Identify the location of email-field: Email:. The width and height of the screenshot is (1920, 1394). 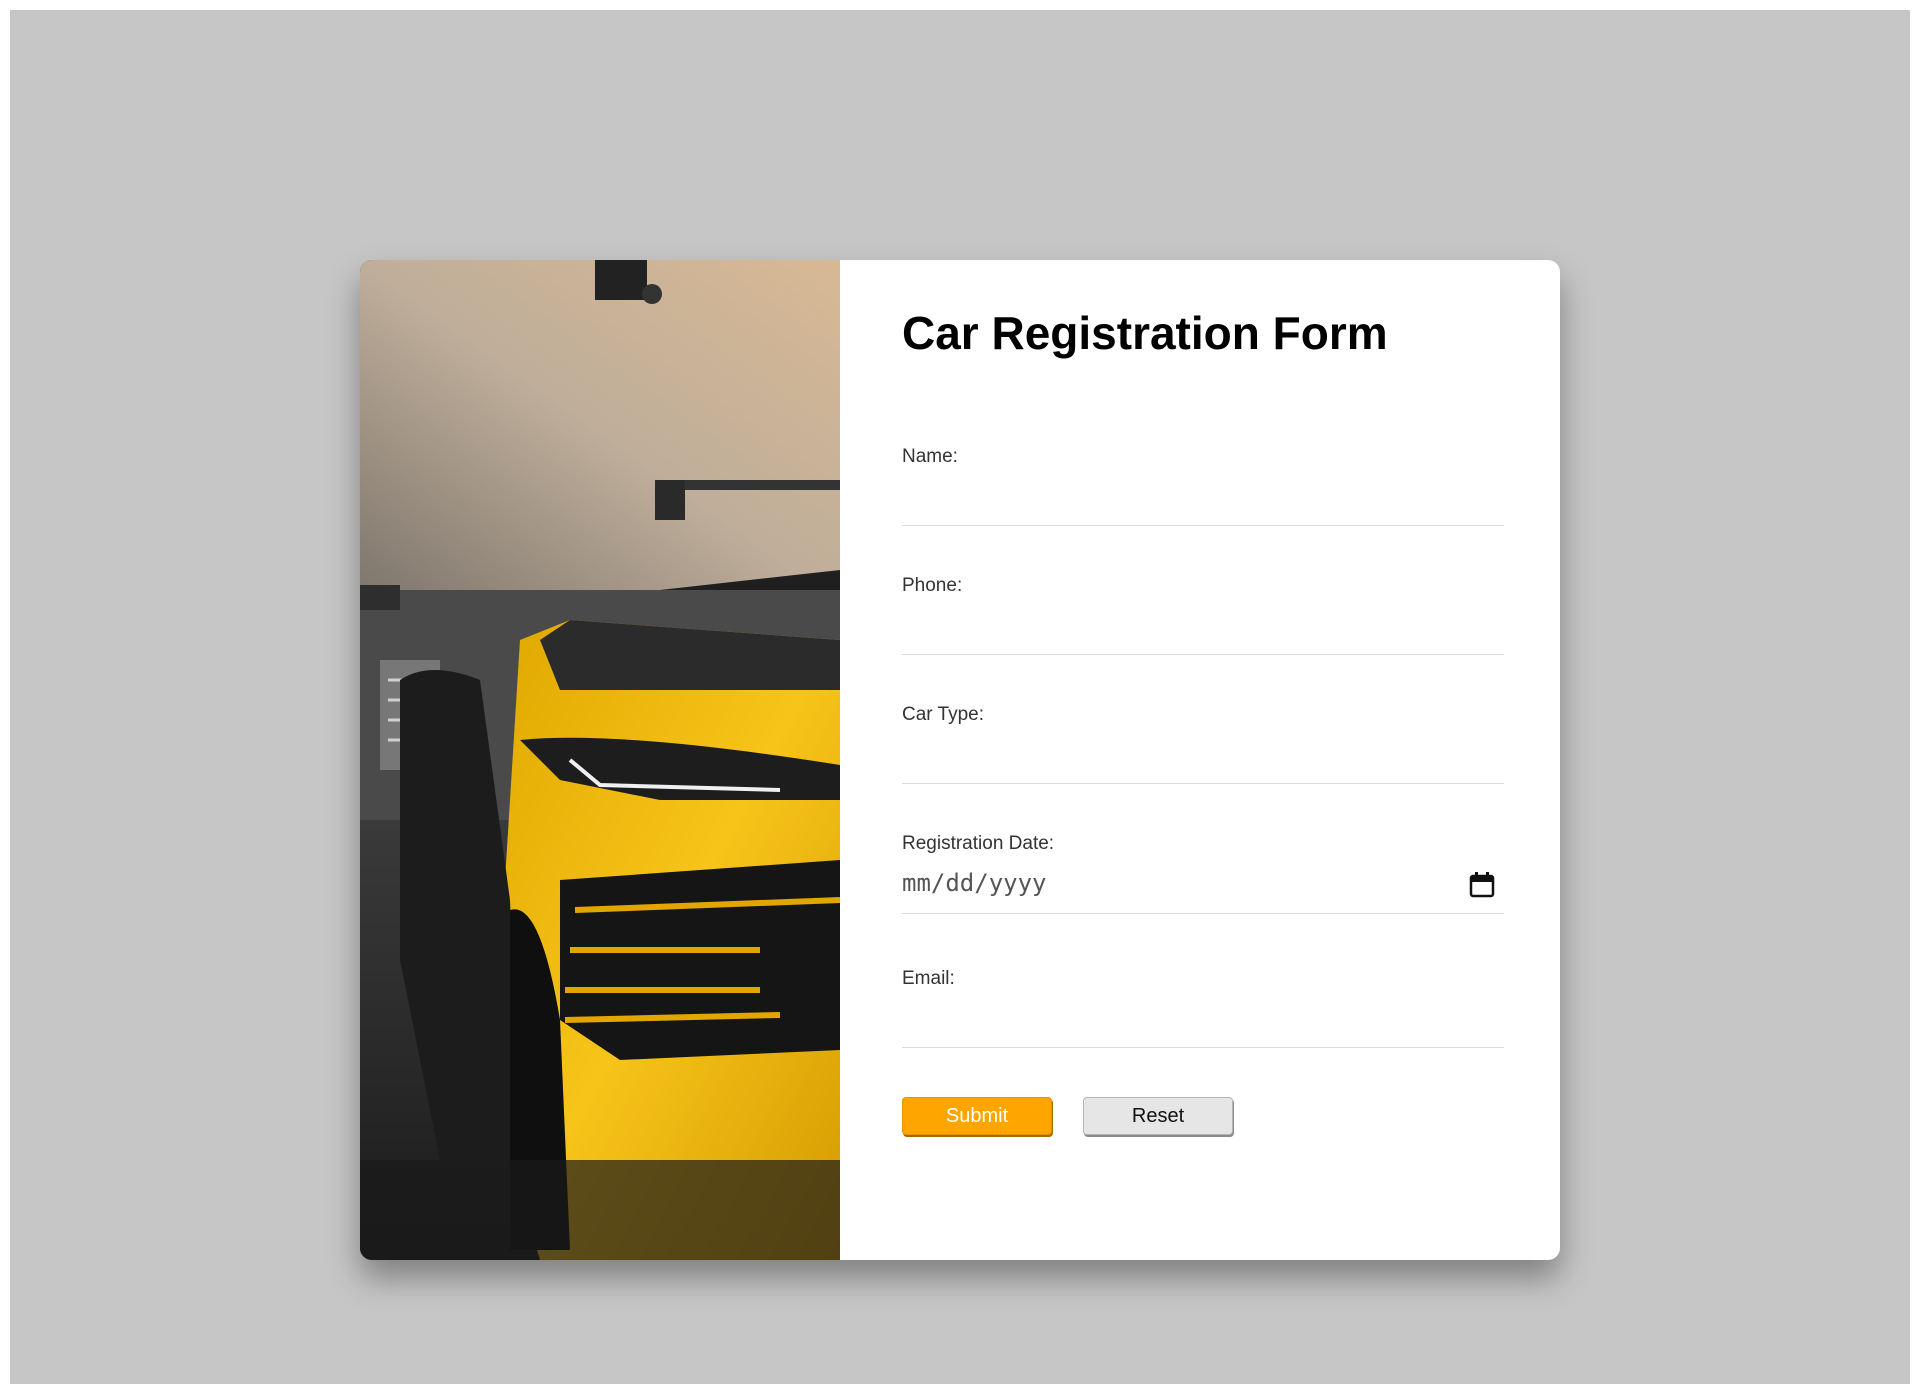
(1203, 1008).